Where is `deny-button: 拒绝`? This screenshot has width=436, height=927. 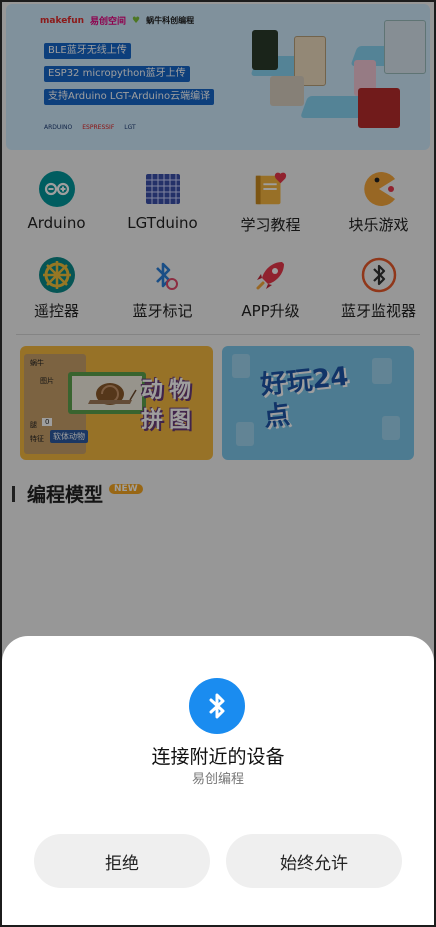 deny-button: 拒绝 is located at coordinates (122, 861).